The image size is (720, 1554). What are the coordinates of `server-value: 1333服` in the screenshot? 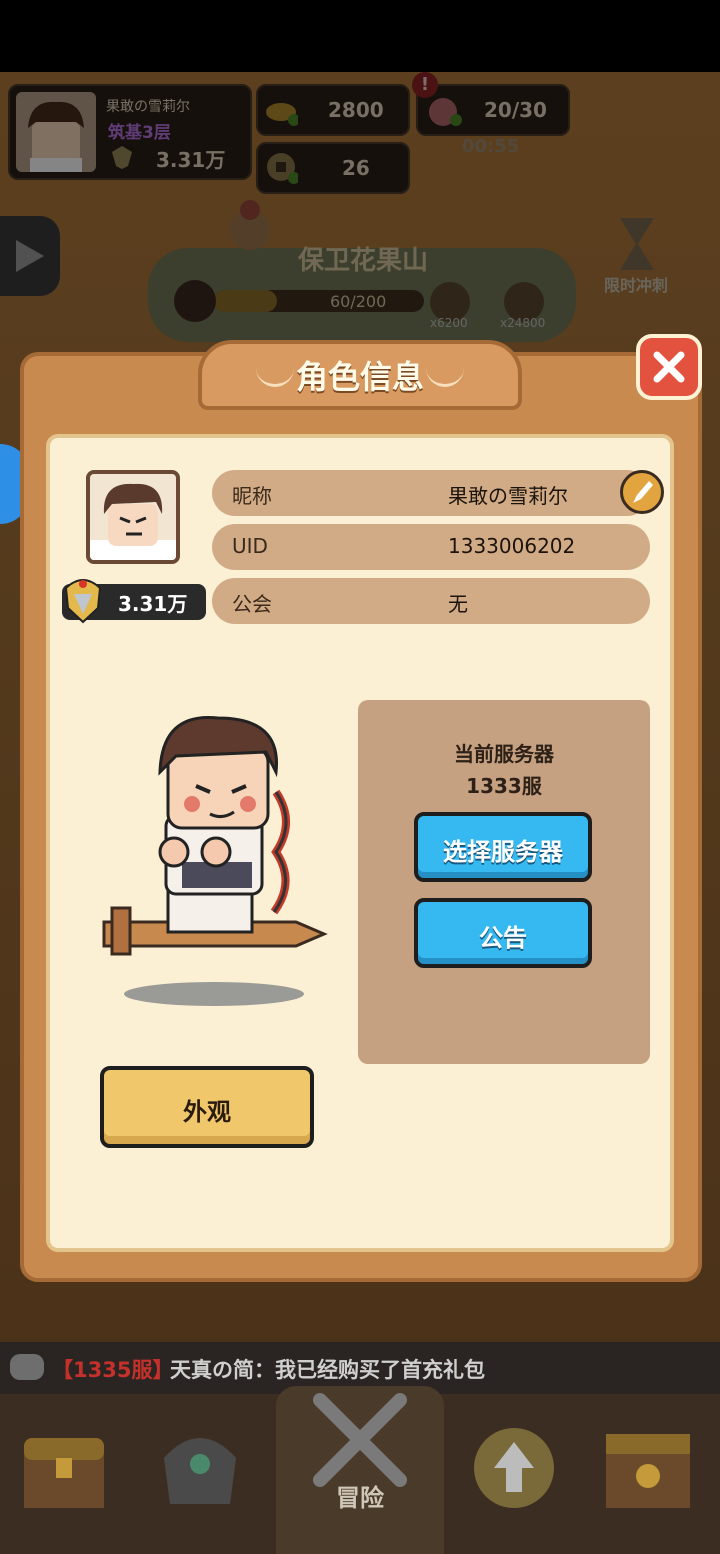 It's located at (504, 786).